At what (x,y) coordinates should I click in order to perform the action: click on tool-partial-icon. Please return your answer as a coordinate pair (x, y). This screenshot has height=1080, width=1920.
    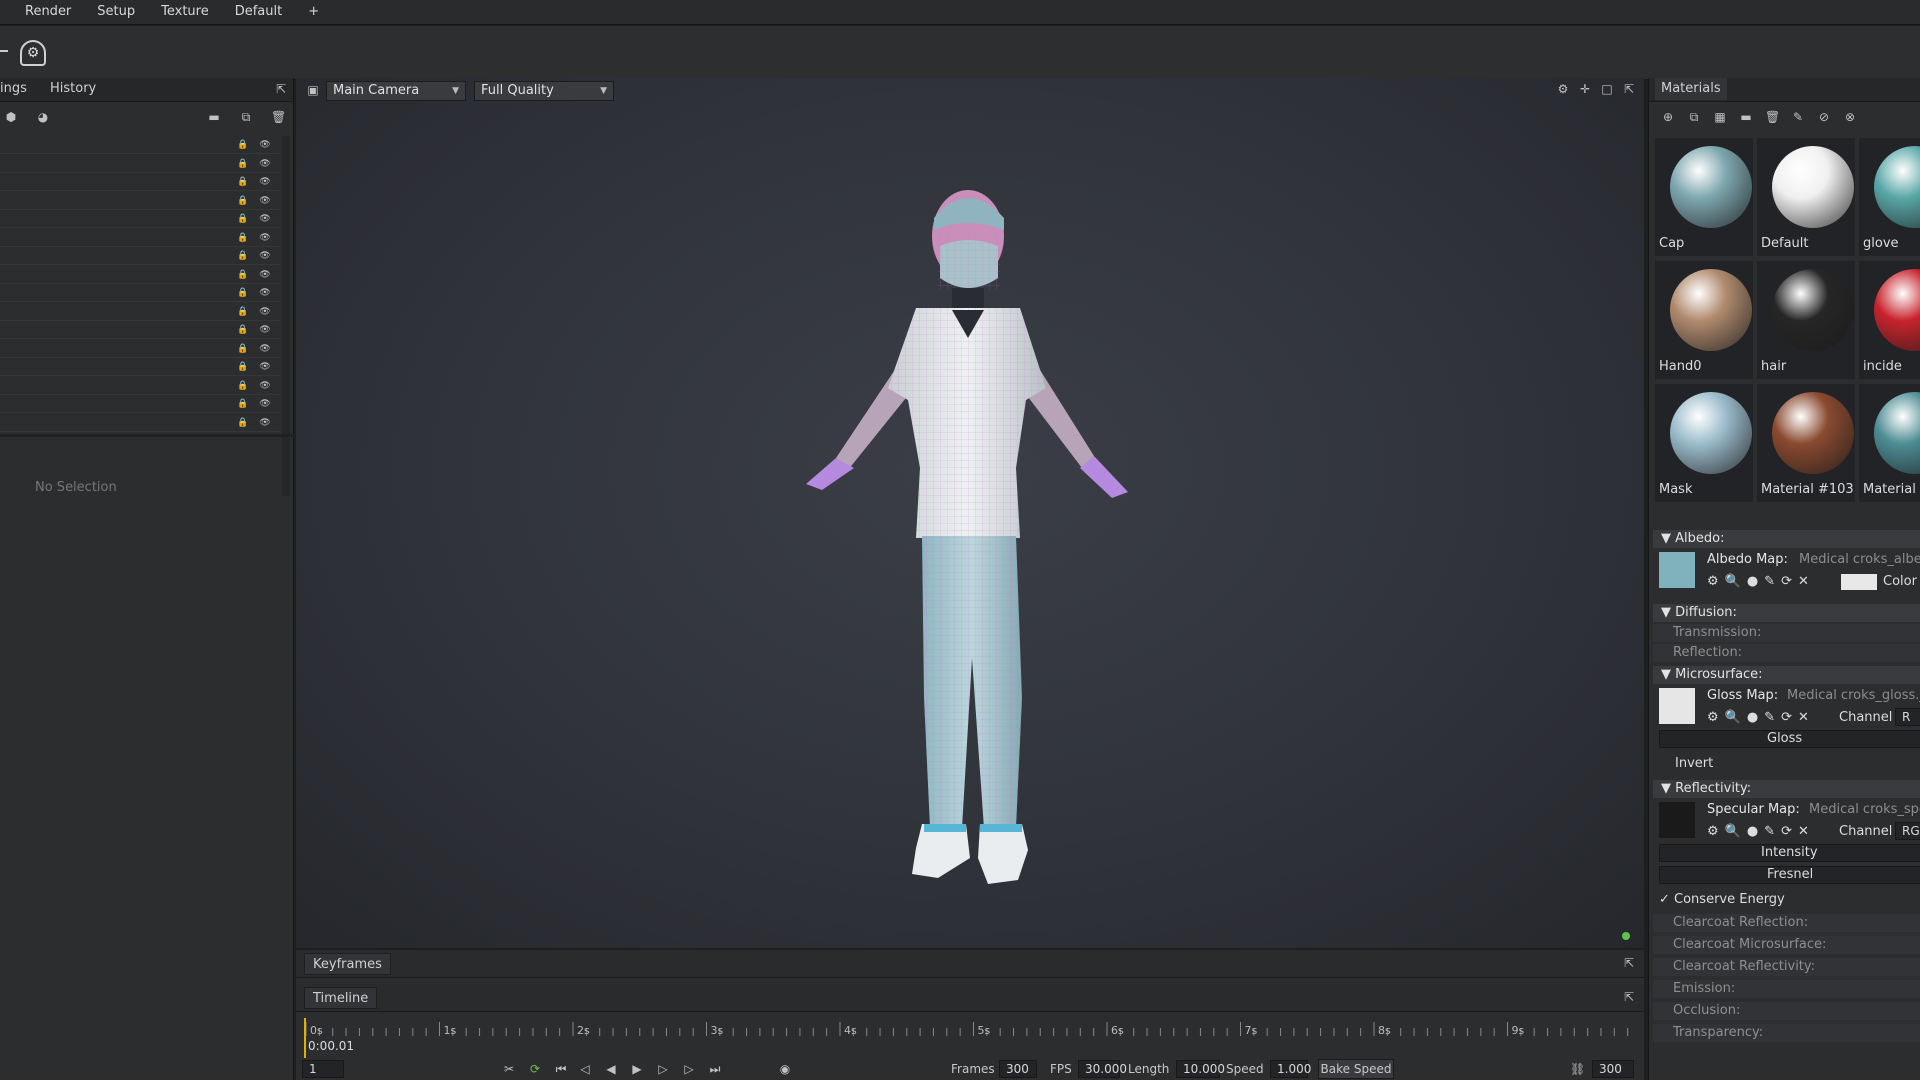
    Looking at the image, I should click on (4, 50).